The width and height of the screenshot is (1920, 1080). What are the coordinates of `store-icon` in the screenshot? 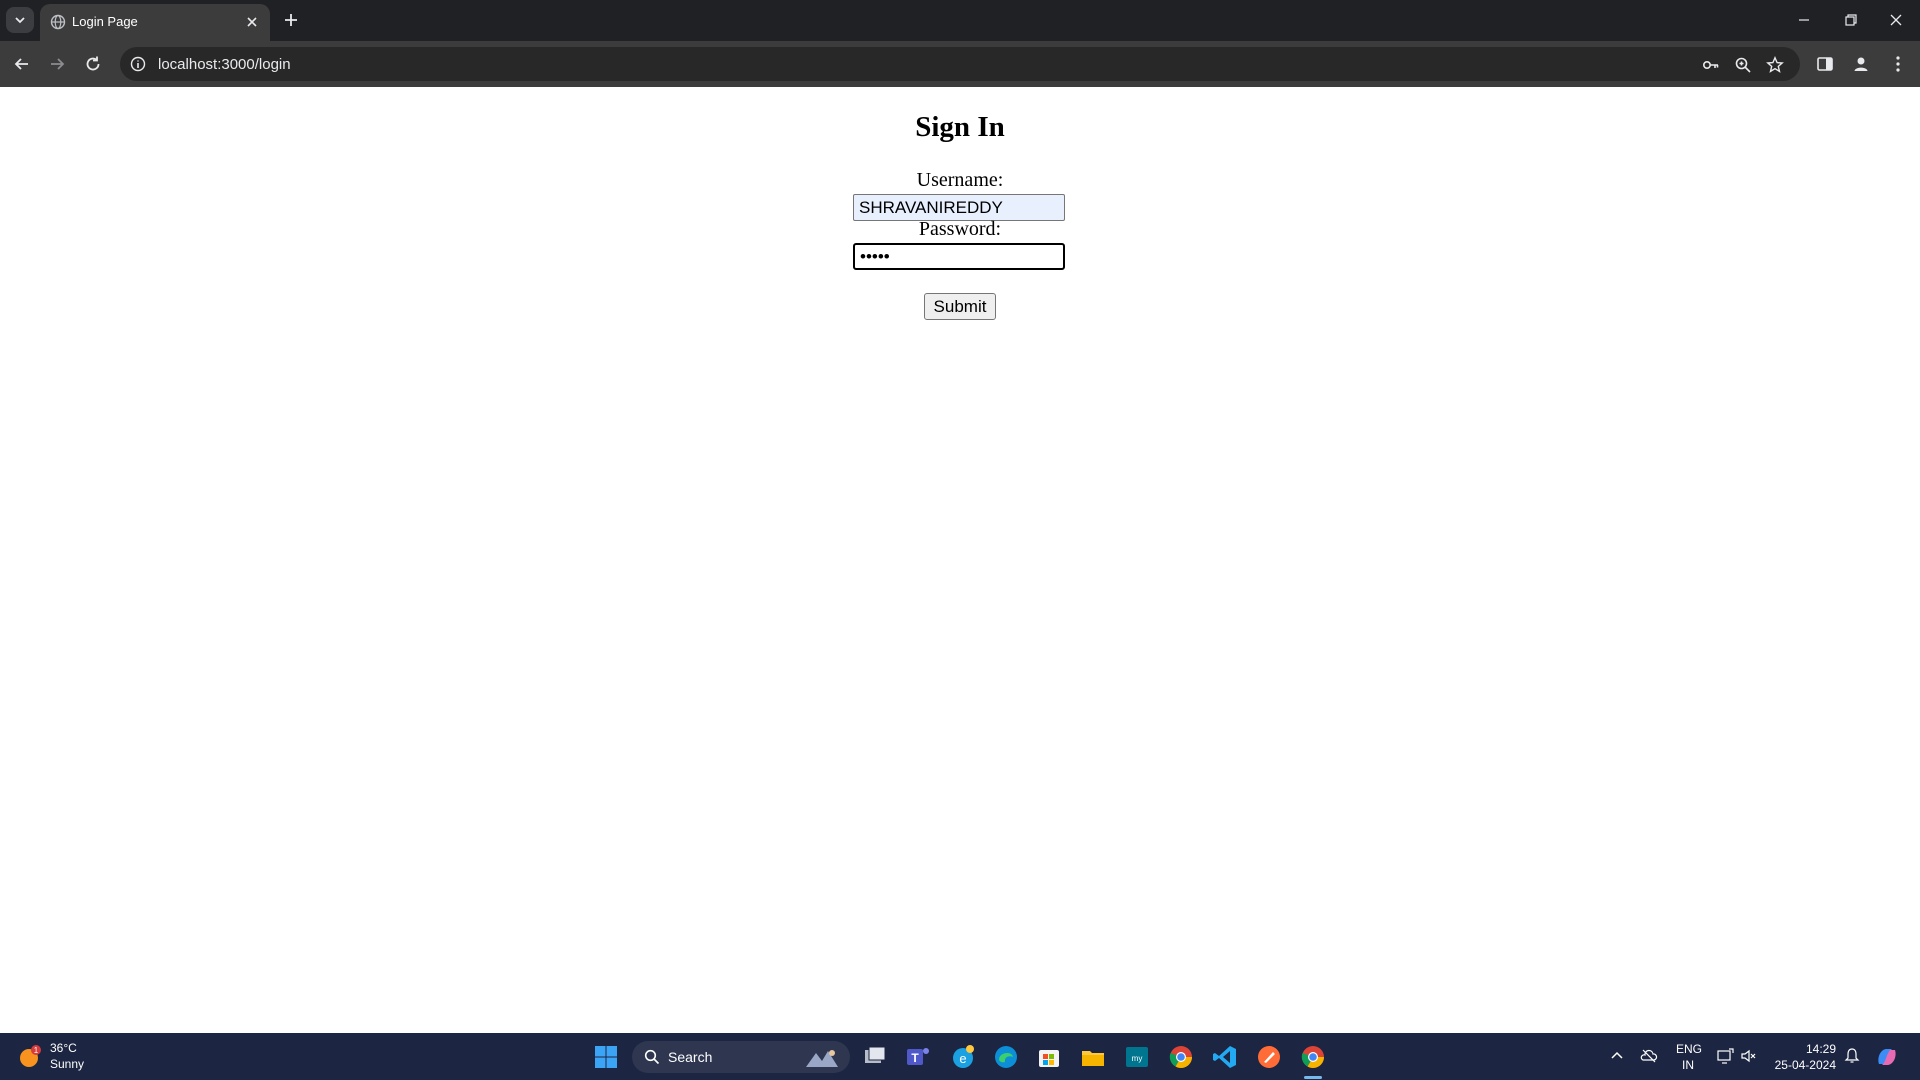 It's located at (1049, 1057).